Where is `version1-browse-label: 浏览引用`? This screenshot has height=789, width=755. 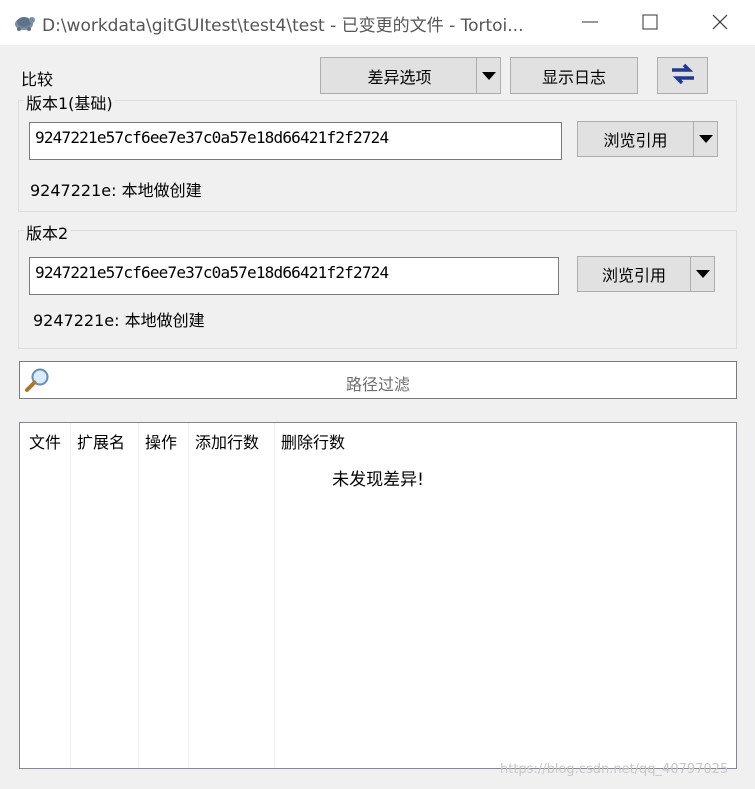
version1-browse-label: 浏览引用 is located at coordinates (635, 140).